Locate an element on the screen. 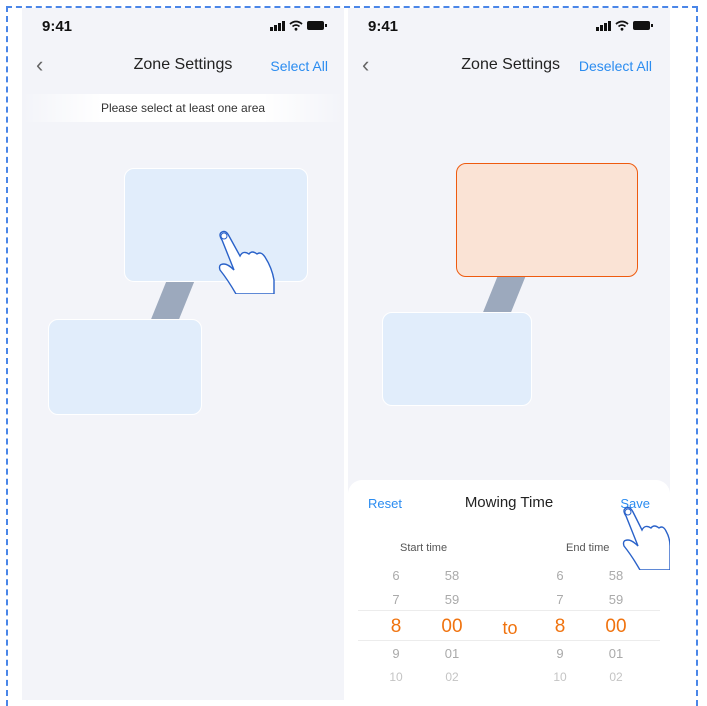 This screenshot has width=707, height=706. end-hour-option: 6 is located at coordinates (560, 575).